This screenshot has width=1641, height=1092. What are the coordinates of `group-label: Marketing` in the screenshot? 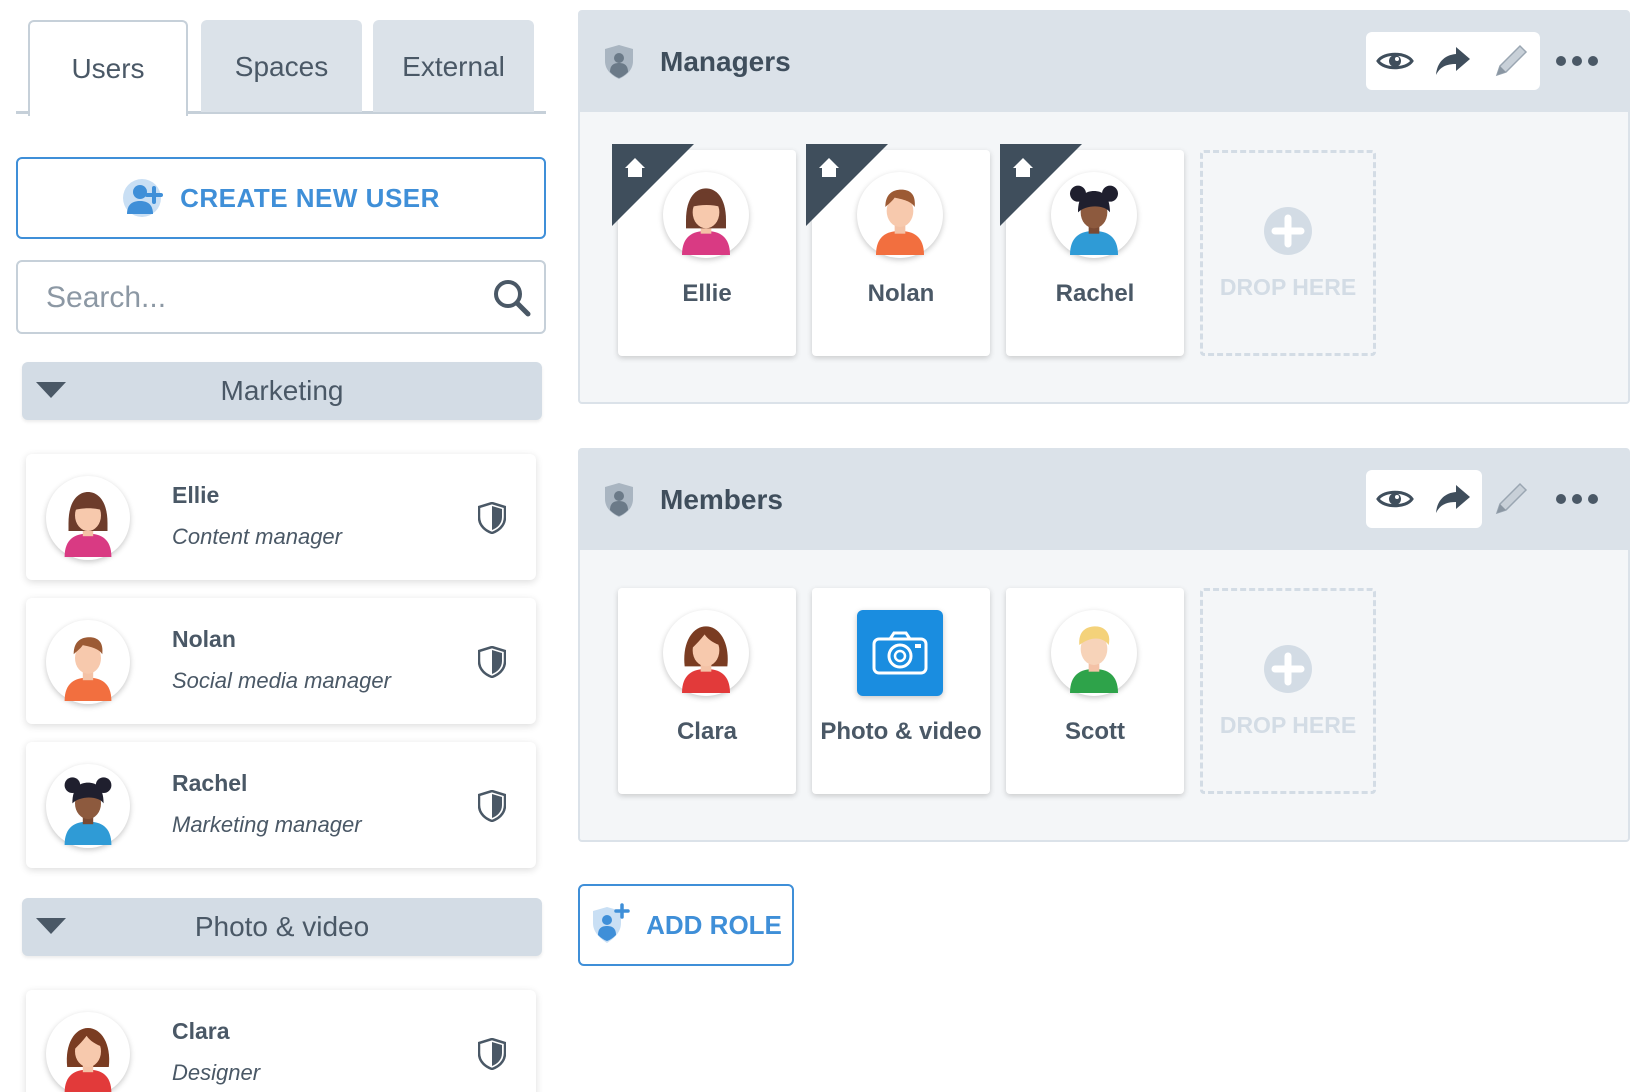 It's located at (282, 390).